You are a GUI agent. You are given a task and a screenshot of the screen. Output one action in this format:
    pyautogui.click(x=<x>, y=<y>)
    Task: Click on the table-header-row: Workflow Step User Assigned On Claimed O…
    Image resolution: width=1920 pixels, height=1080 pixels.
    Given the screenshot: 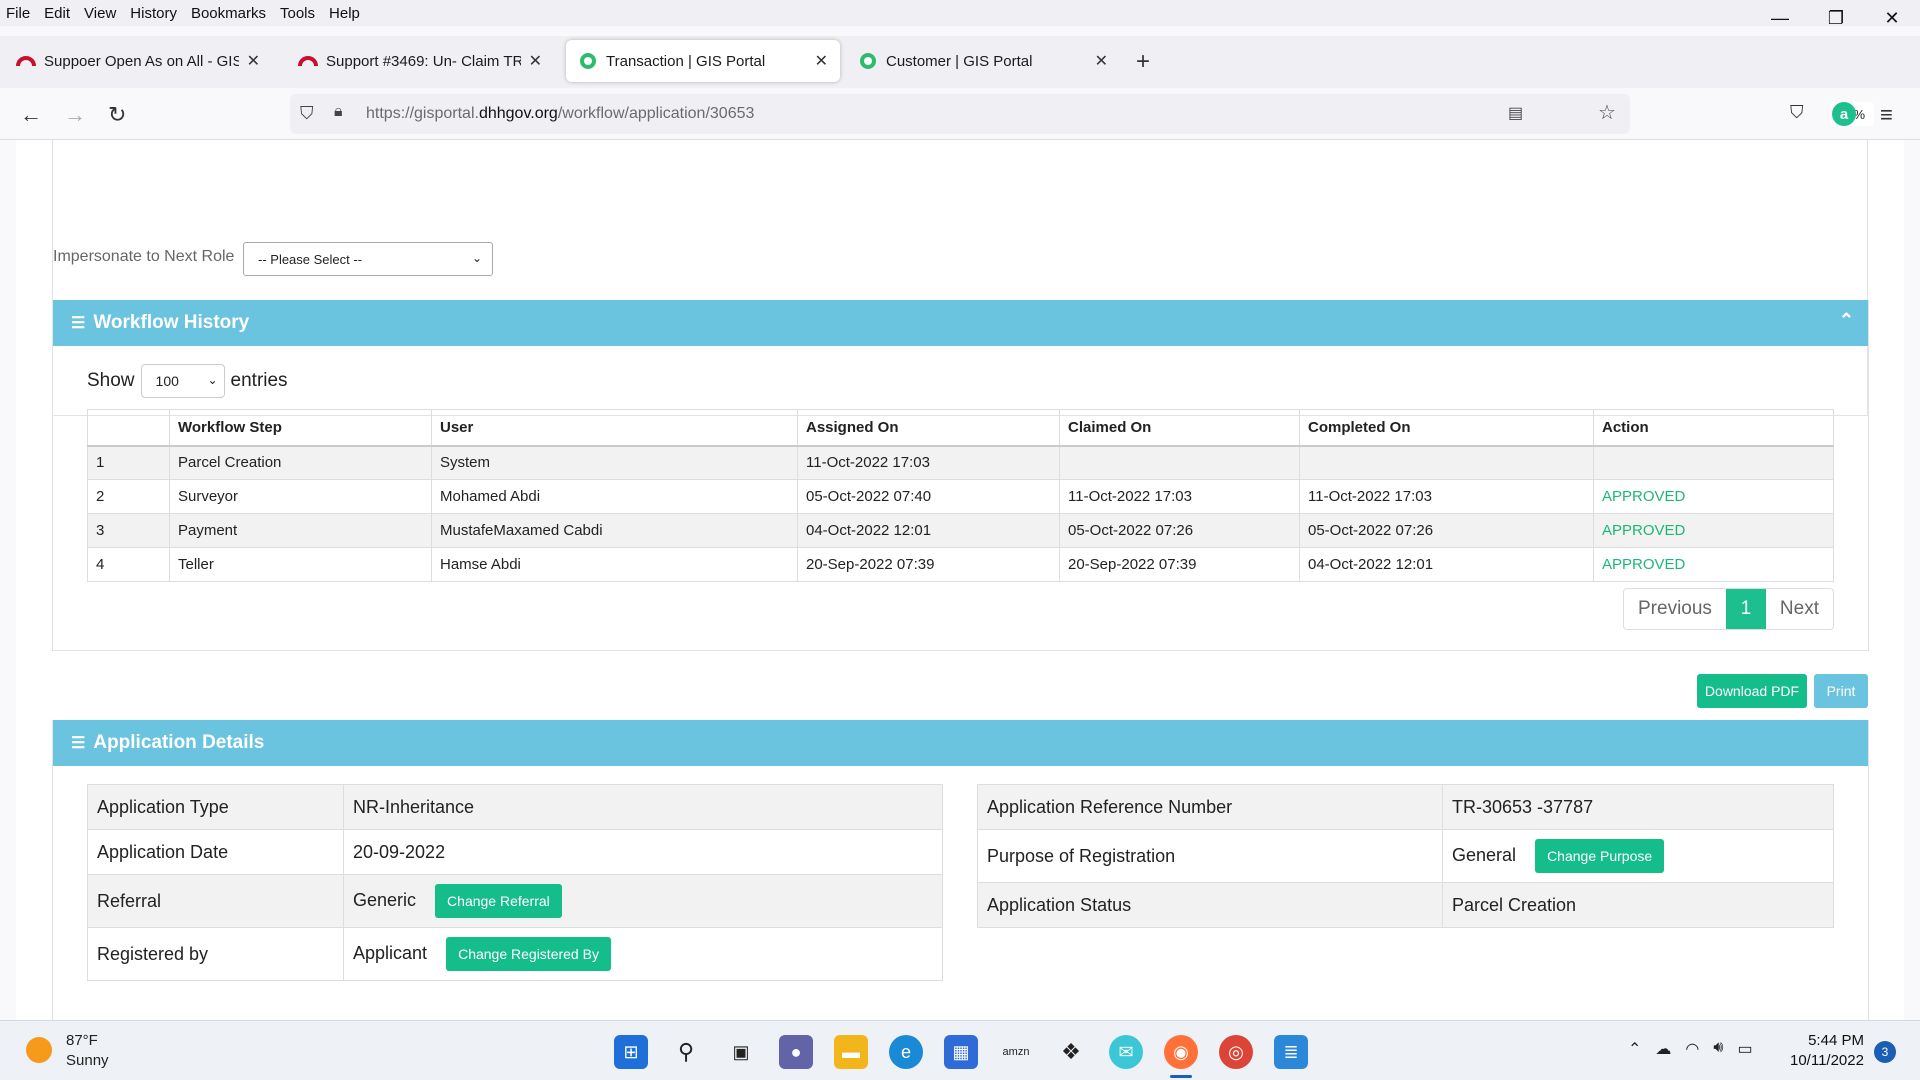 What is the action you would take?
    pyautogui.click(x=960, y=428)
    